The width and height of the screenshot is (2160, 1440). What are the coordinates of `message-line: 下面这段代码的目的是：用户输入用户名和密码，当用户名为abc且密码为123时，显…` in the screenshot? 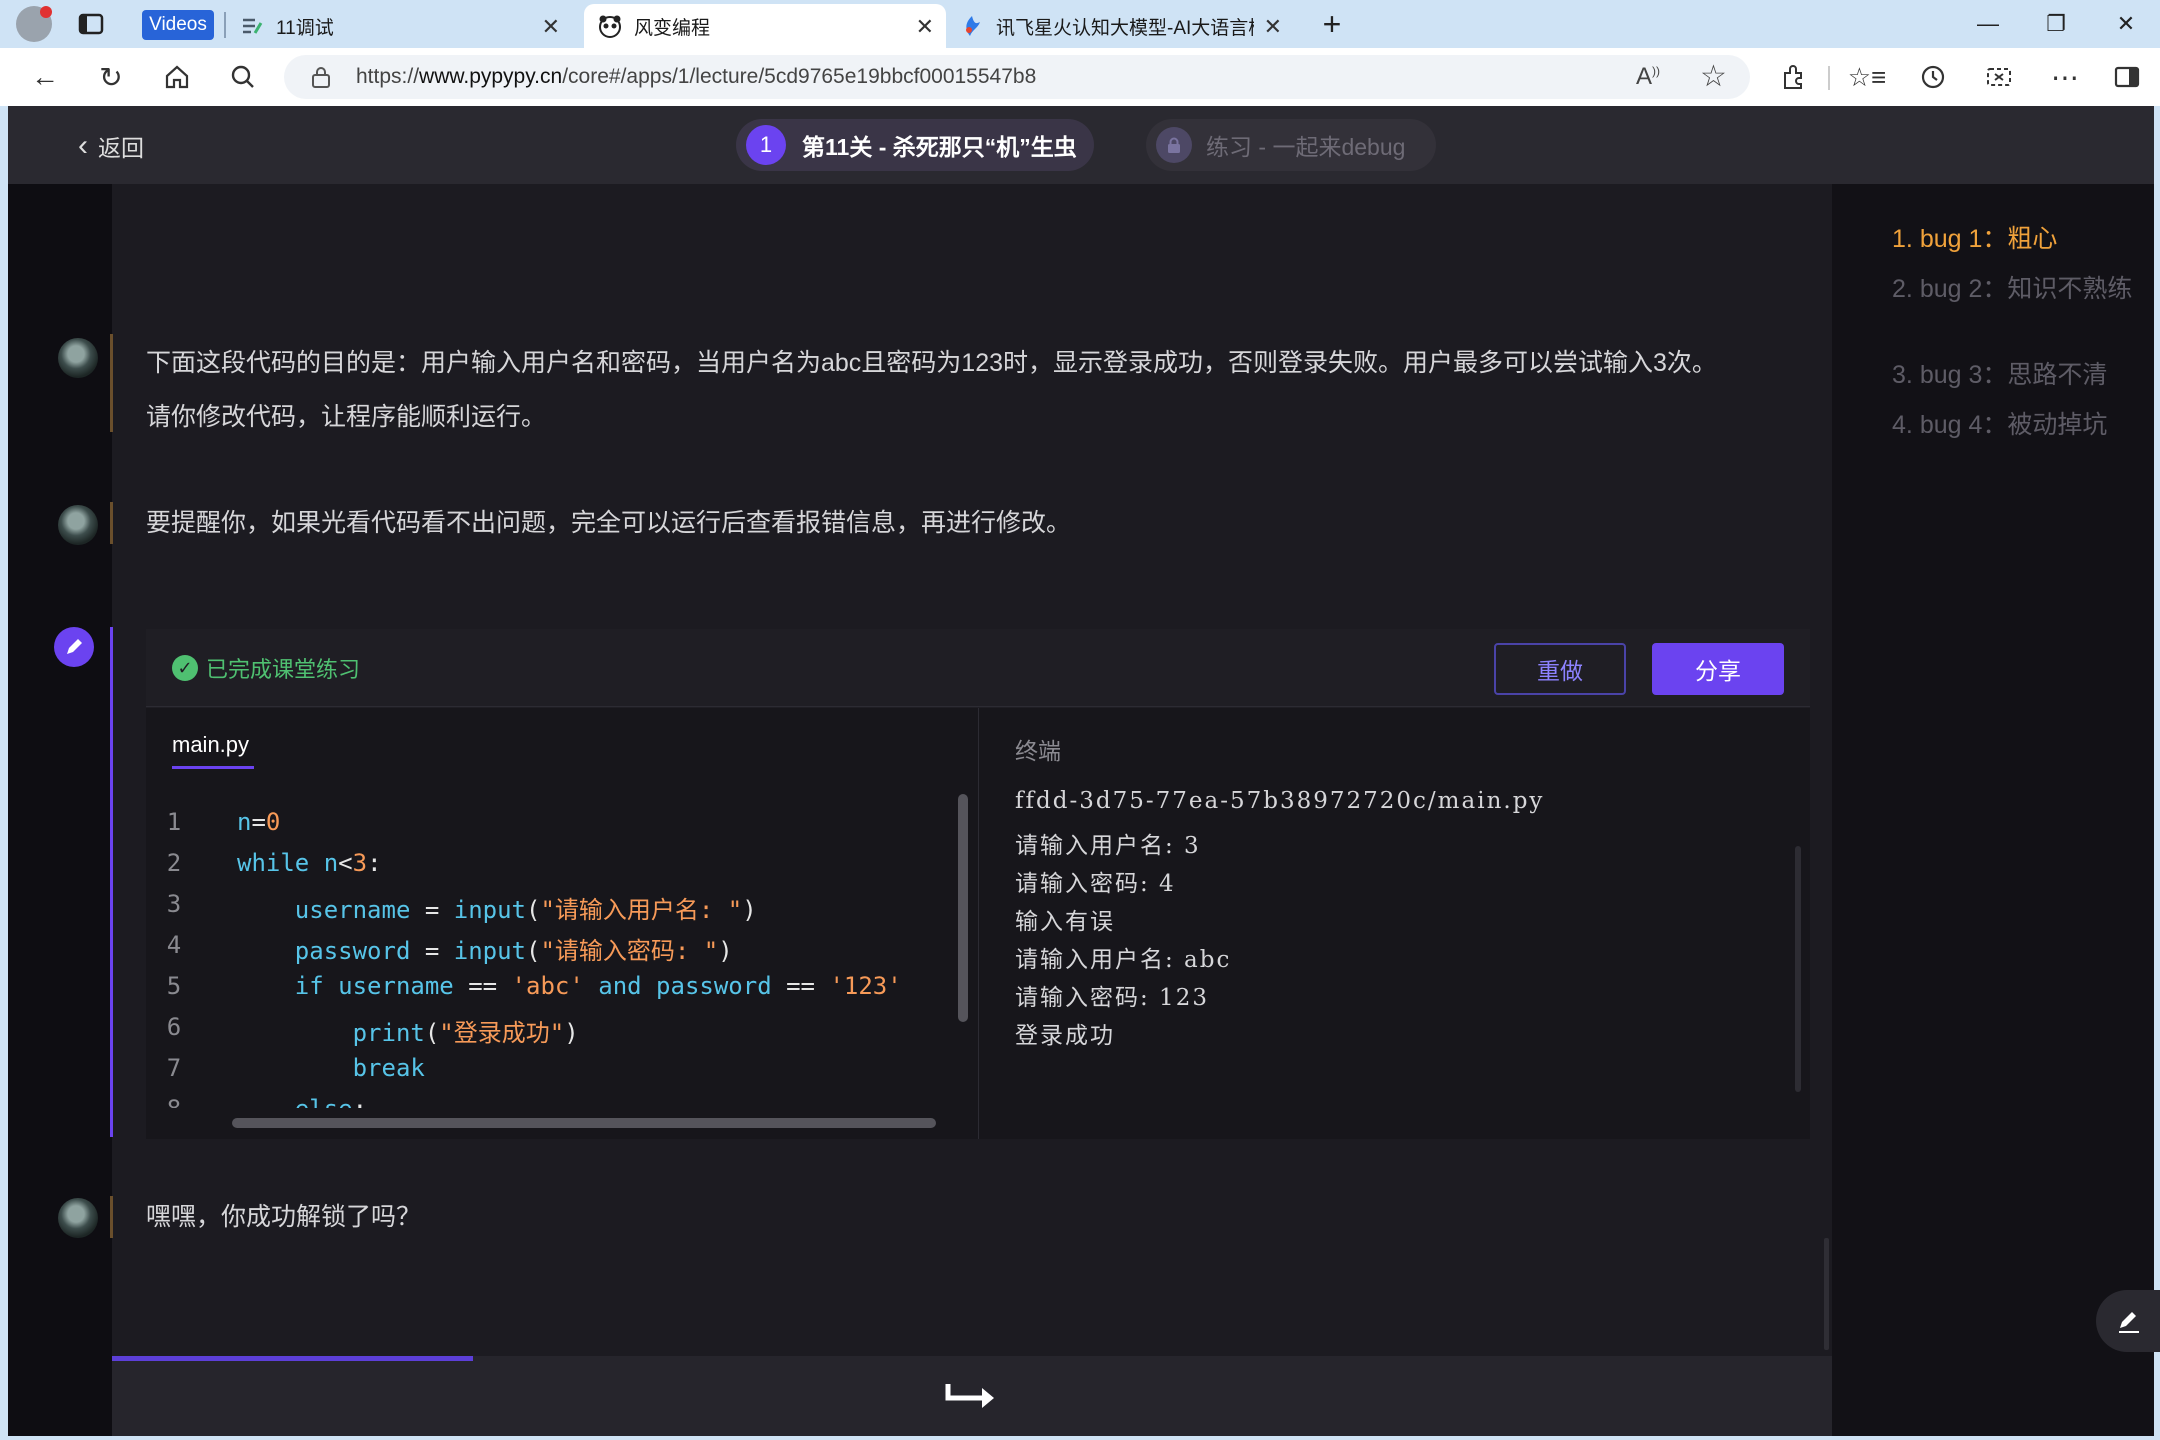 It's located at (931, 363).